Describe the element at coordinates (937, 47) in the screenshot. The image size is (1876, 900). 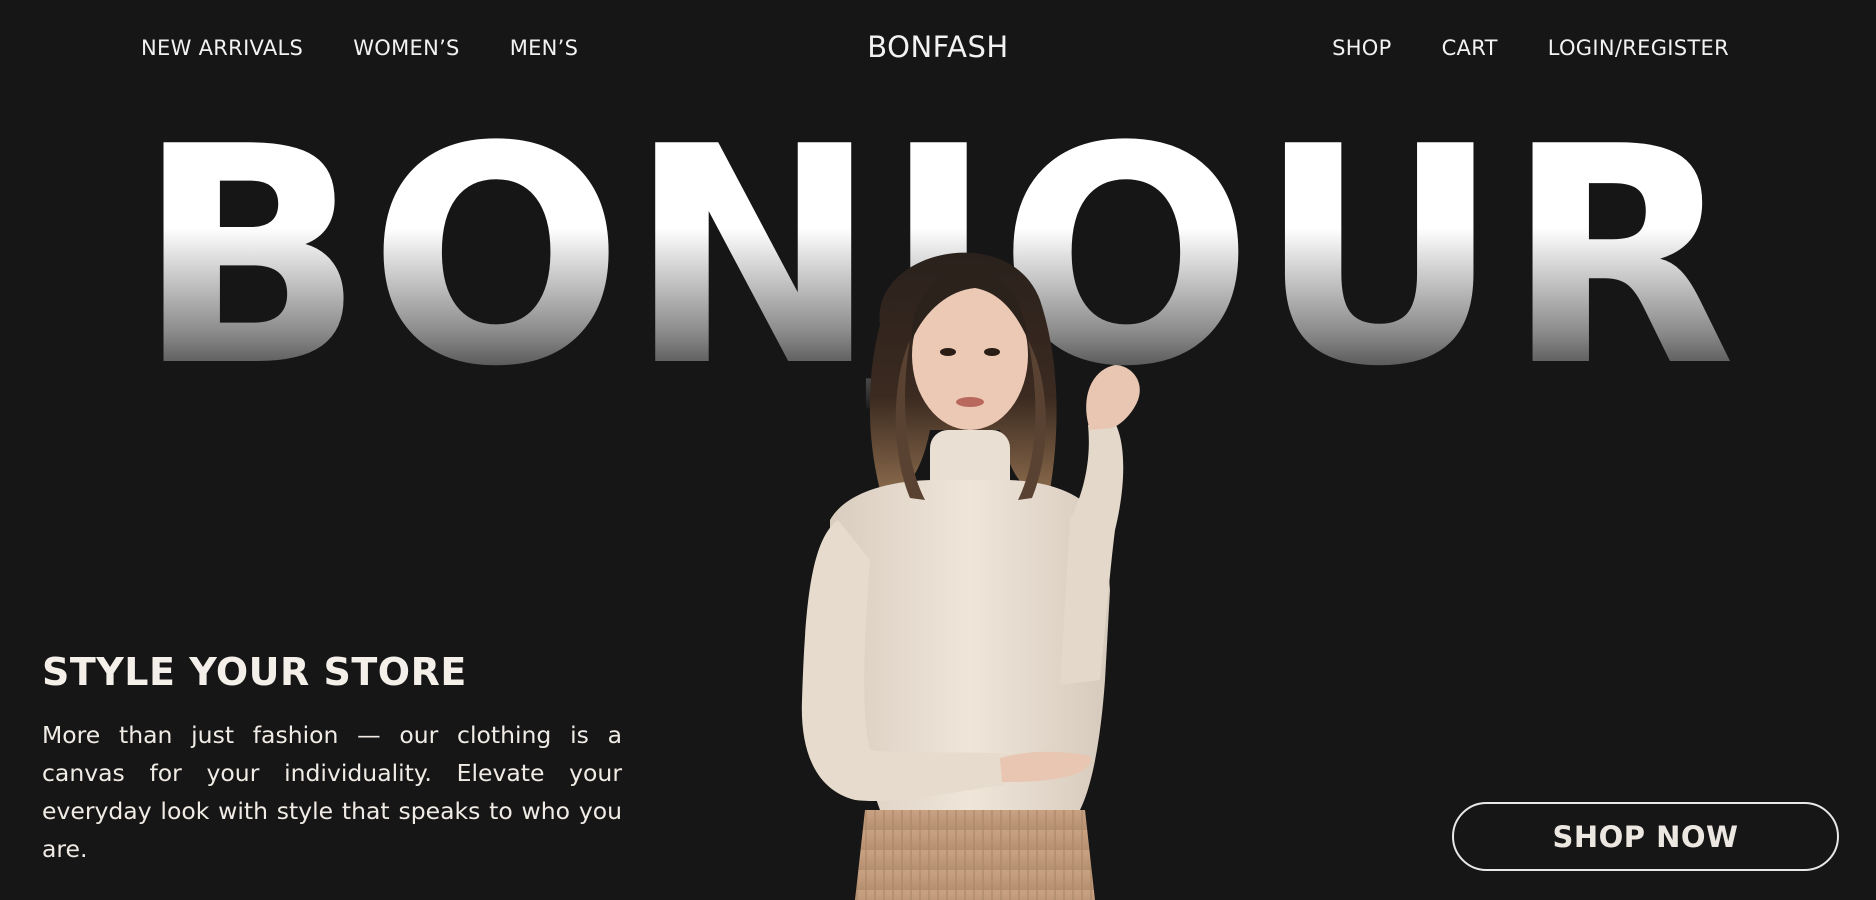
I see `brand-logo: BONFASH` at that location.